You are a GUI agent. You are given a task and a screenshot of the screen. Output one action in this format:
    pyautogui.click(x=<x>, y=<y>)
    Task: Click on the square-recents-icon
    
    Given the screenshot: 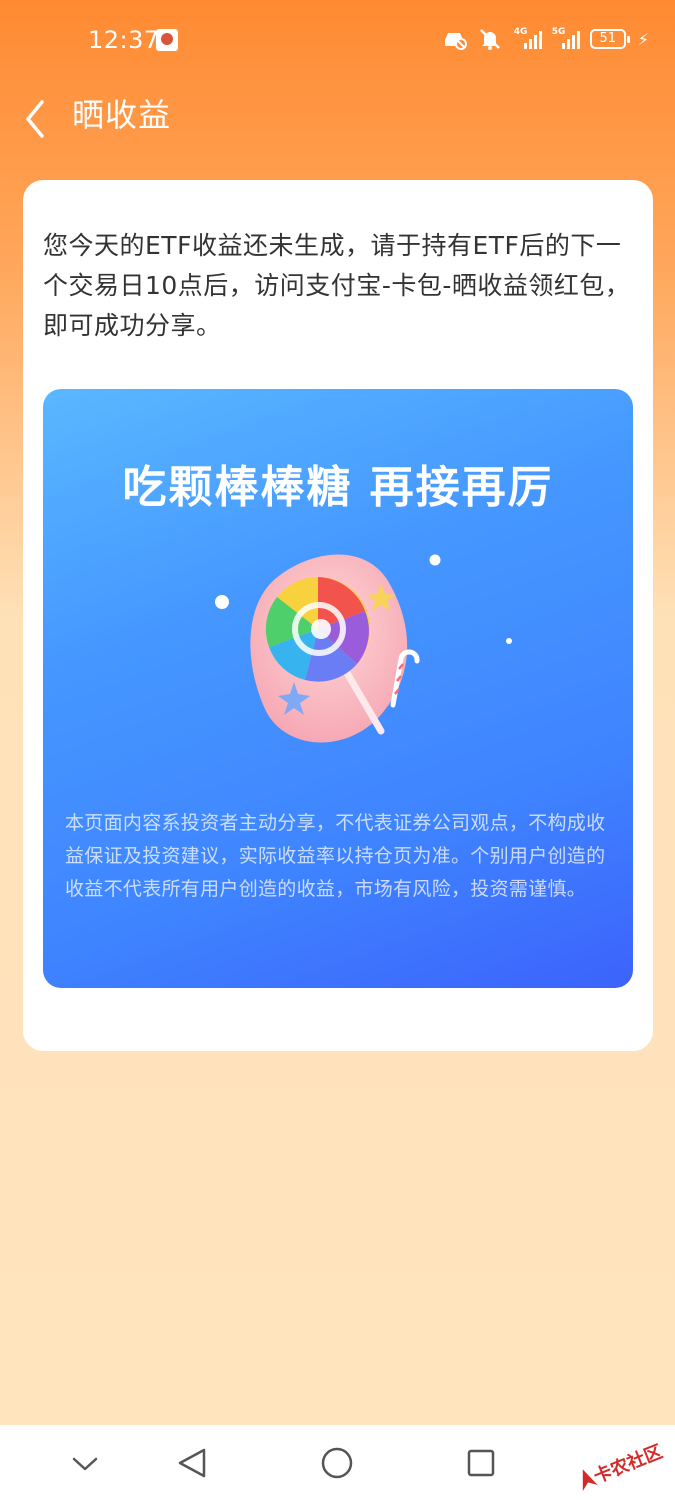 What is the action you would take?
    pyautogui.click(x=481, y=1463)
    